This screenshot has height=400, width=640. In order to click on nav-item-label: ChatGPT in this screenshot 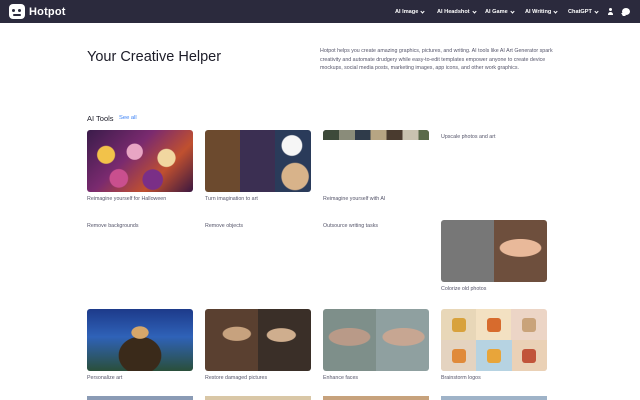, I will do `click(580, 12)`.